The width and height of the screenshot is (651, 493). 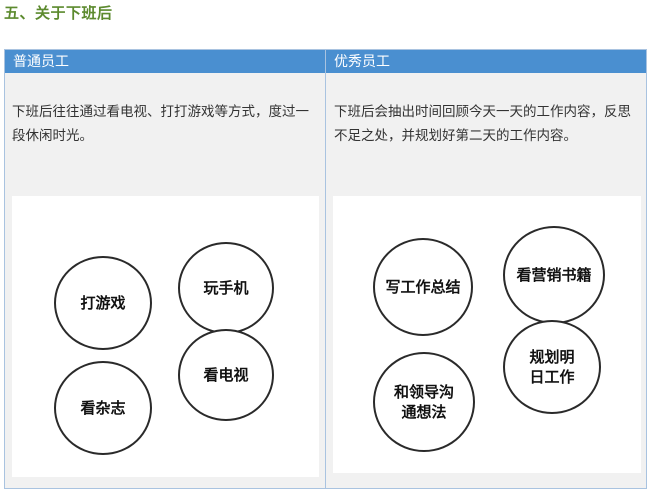 What do you see at coordinates (552, 367) in the screenshot?
I see `bubble-plan-tomorrow: 规划明日工作` at bounding box center [552, 367].